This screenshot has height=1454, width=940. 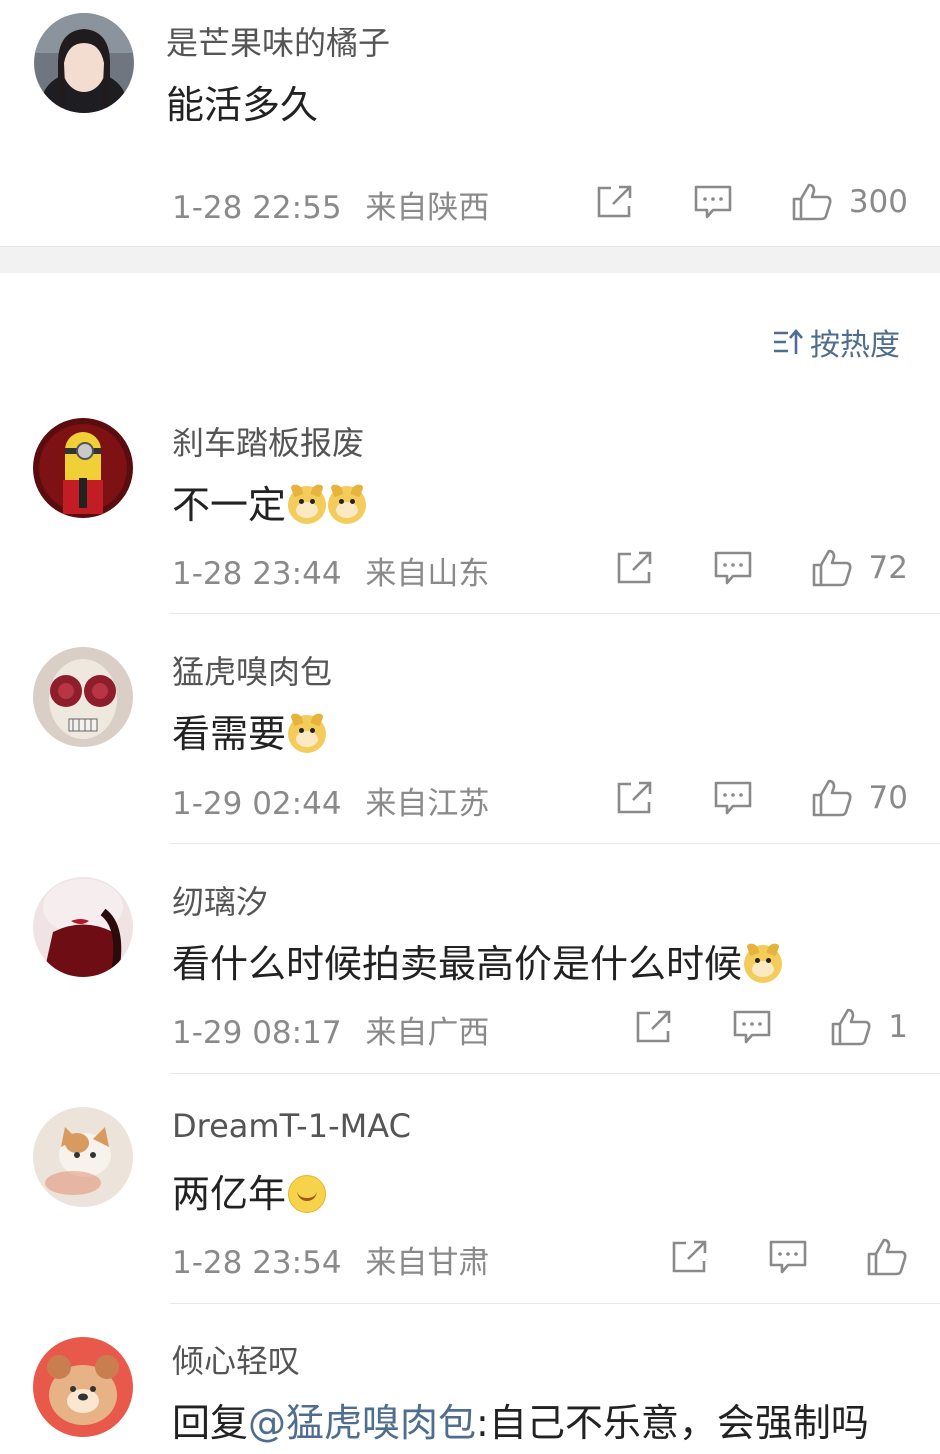 What do you see at coordinates (257, 1263) in the screenshot?
I see `timestamp: 1-28 23:54` at bounding box center [257, 1263].